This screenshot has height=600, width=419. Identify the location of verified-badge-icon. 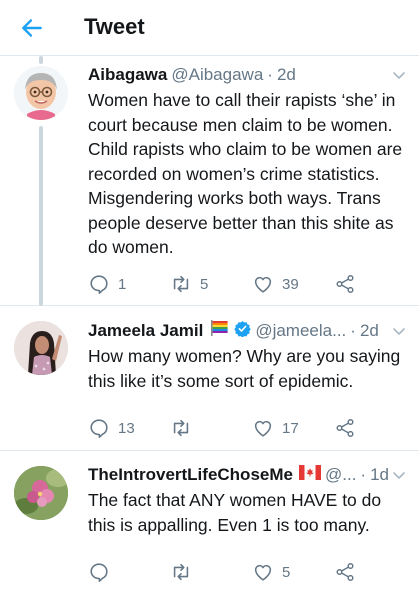
(243, 331).